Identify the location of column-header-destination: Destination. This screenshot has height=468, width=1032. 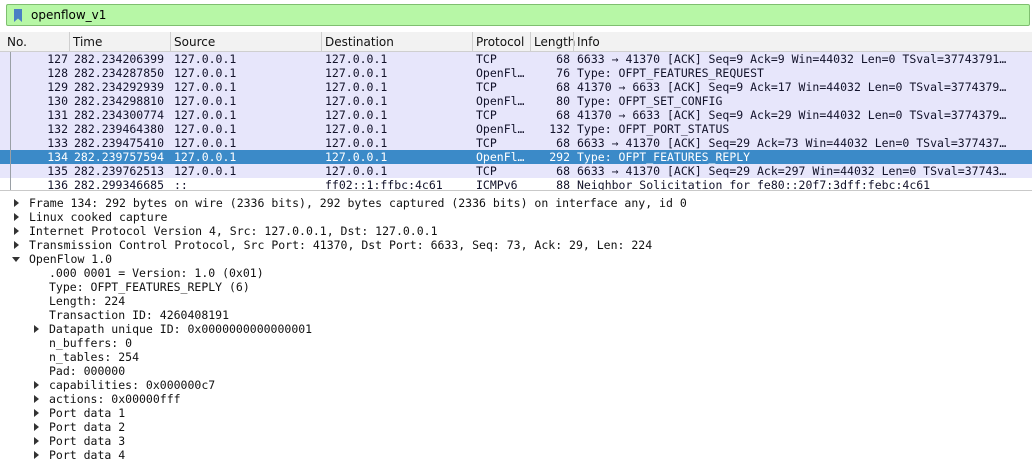
(396, 42).